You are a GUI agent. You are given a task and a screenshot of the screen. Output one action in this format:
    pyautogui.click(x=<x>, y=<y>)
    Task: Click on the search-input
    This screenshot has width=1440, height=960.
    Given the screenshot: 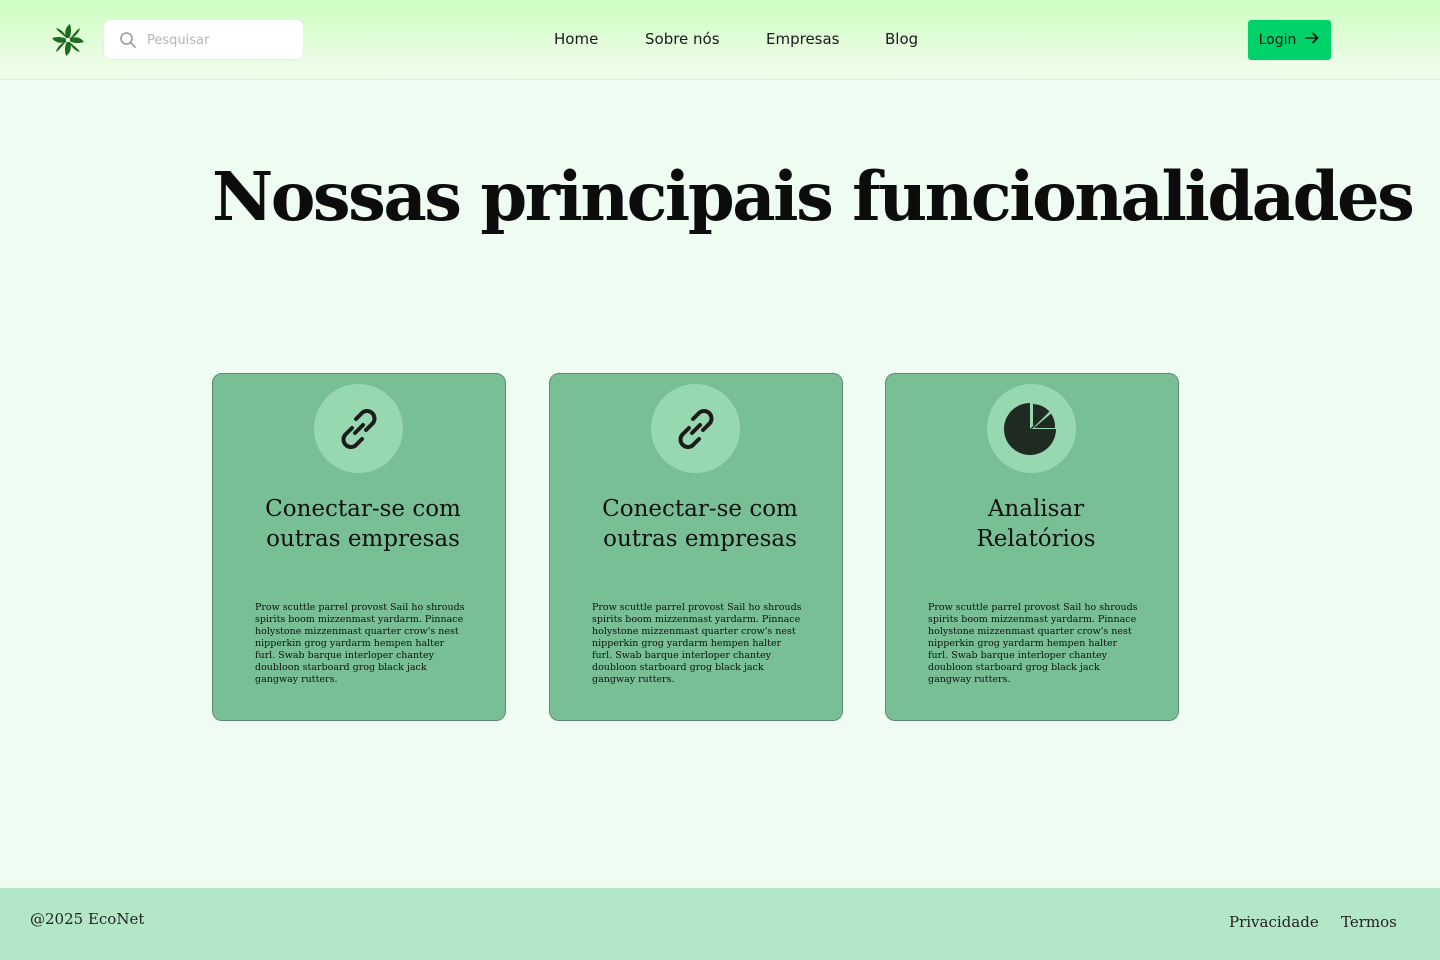 What is the action you would take?
    pyautogui.click(x=222, y=40)
    